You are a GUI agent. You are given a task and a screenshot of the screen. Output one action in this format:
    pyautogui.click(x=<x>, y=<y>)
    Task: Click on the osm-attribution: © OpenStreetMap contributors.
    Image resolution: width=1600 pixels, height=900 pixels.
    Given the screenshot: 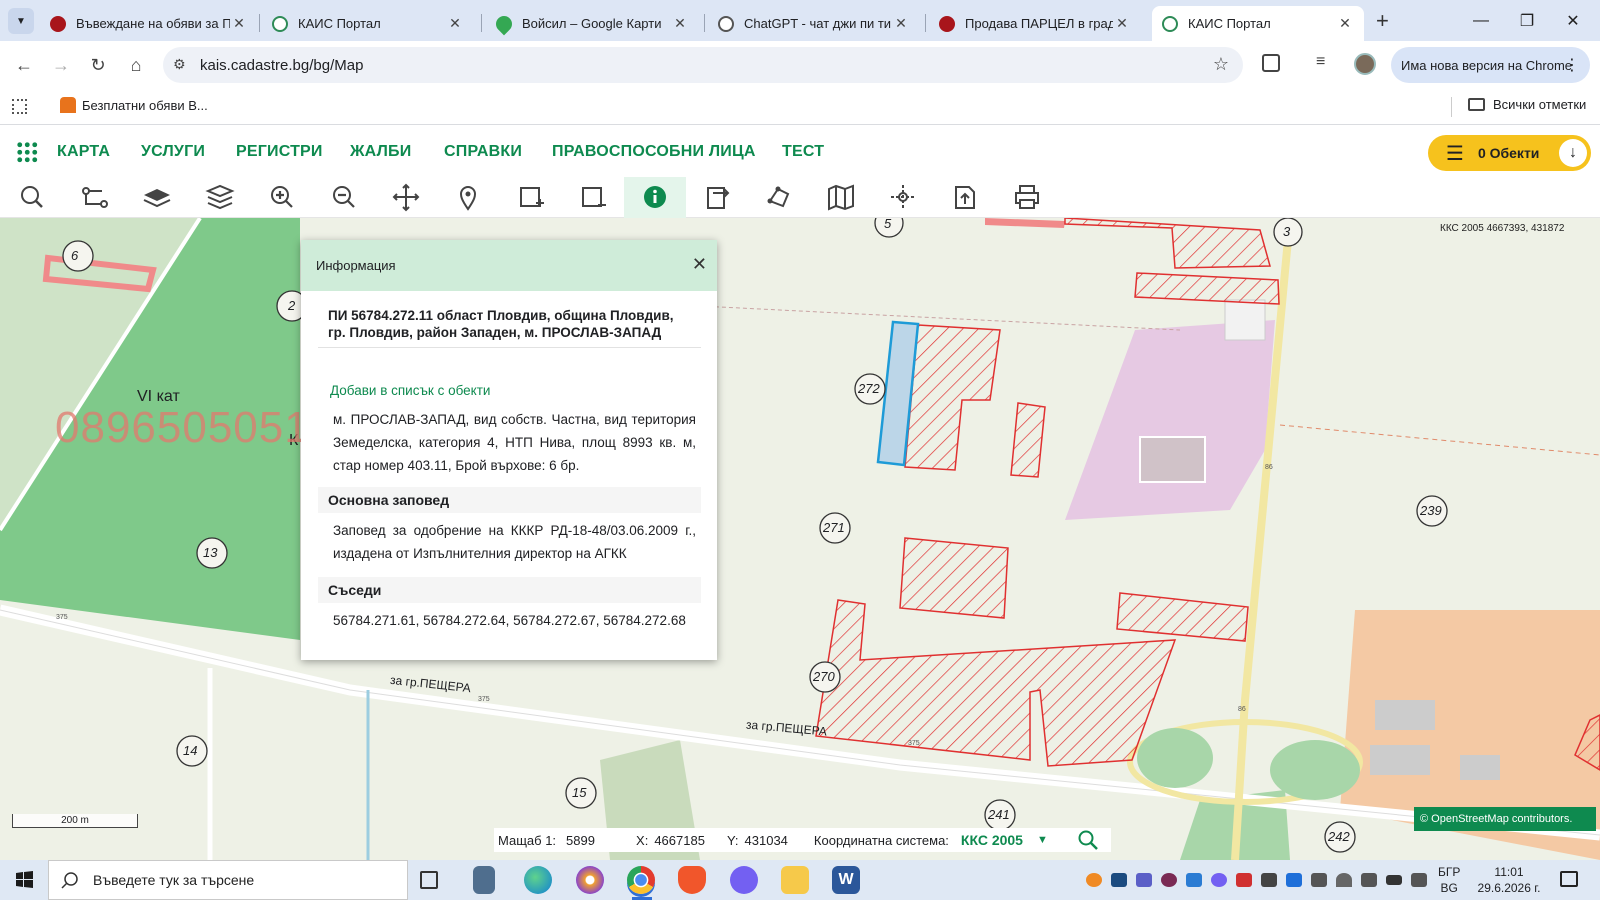 What is the action you would take?
    pyautogui.click(x=1505, y=819)
    